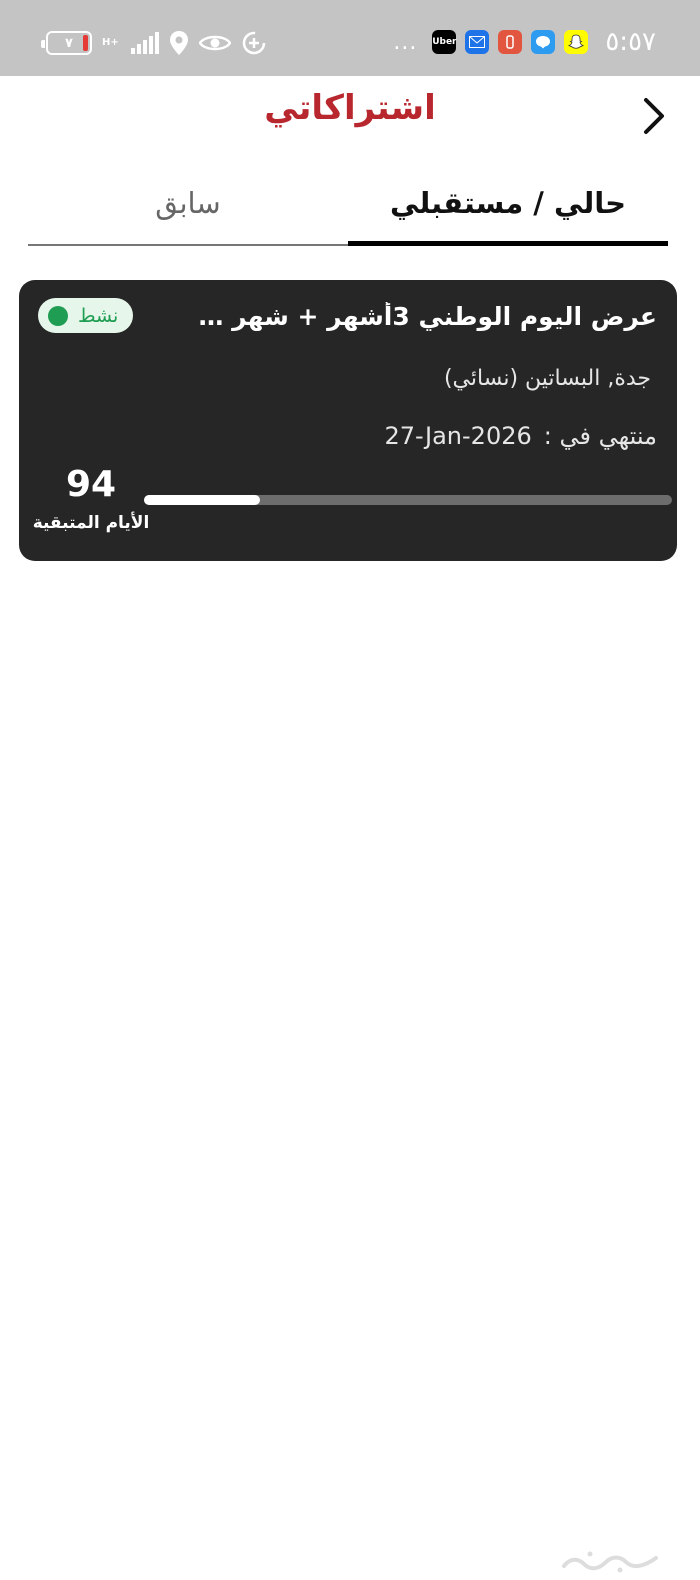  Describe the element at coordinates (253, 43) in the screenshot. I see `data-saver-icon` at that location.